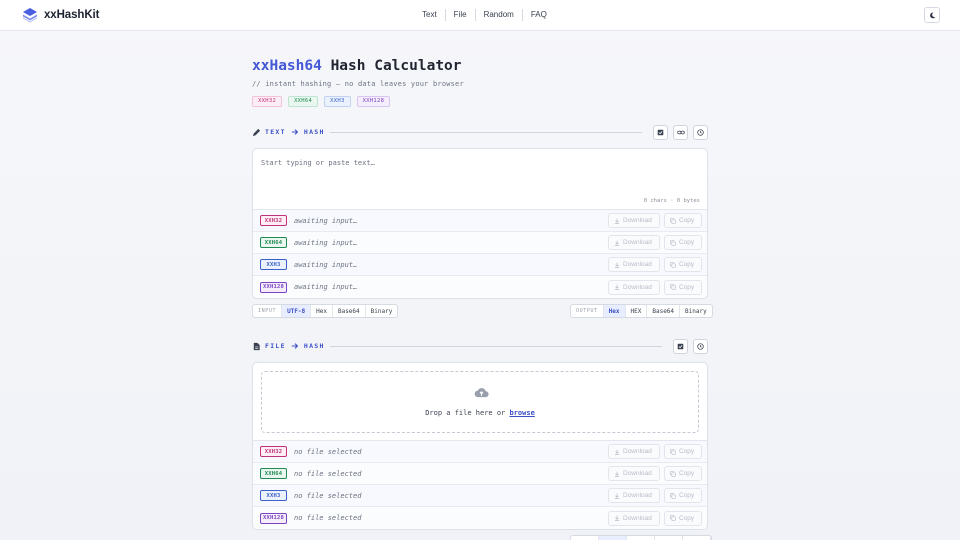 The width and height of the screenshot is (960, 540). I want to click on char-byte-counter: 0 chars · 0 bytes, so click(671, 201).